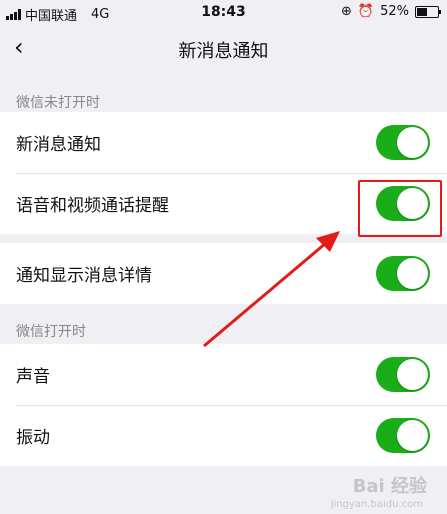 The height and width of the screenshot is (514, 447). What do you see at coordinates (271, 289) in the screenshot?
I see `annotation-arrow` at bounding box center [271, 289].